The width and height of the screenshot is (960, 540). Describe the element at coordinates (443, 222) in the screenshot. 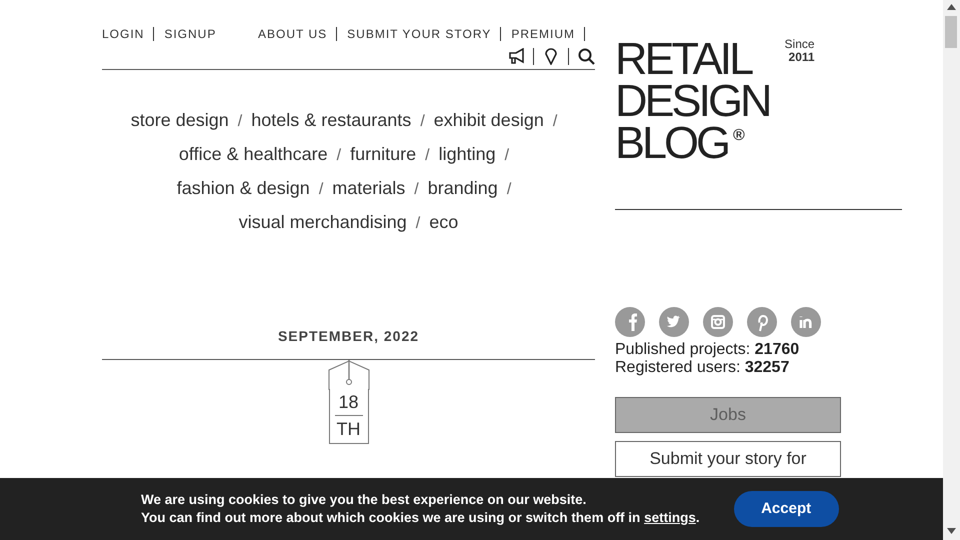

I see `category-link: eco` at that location.